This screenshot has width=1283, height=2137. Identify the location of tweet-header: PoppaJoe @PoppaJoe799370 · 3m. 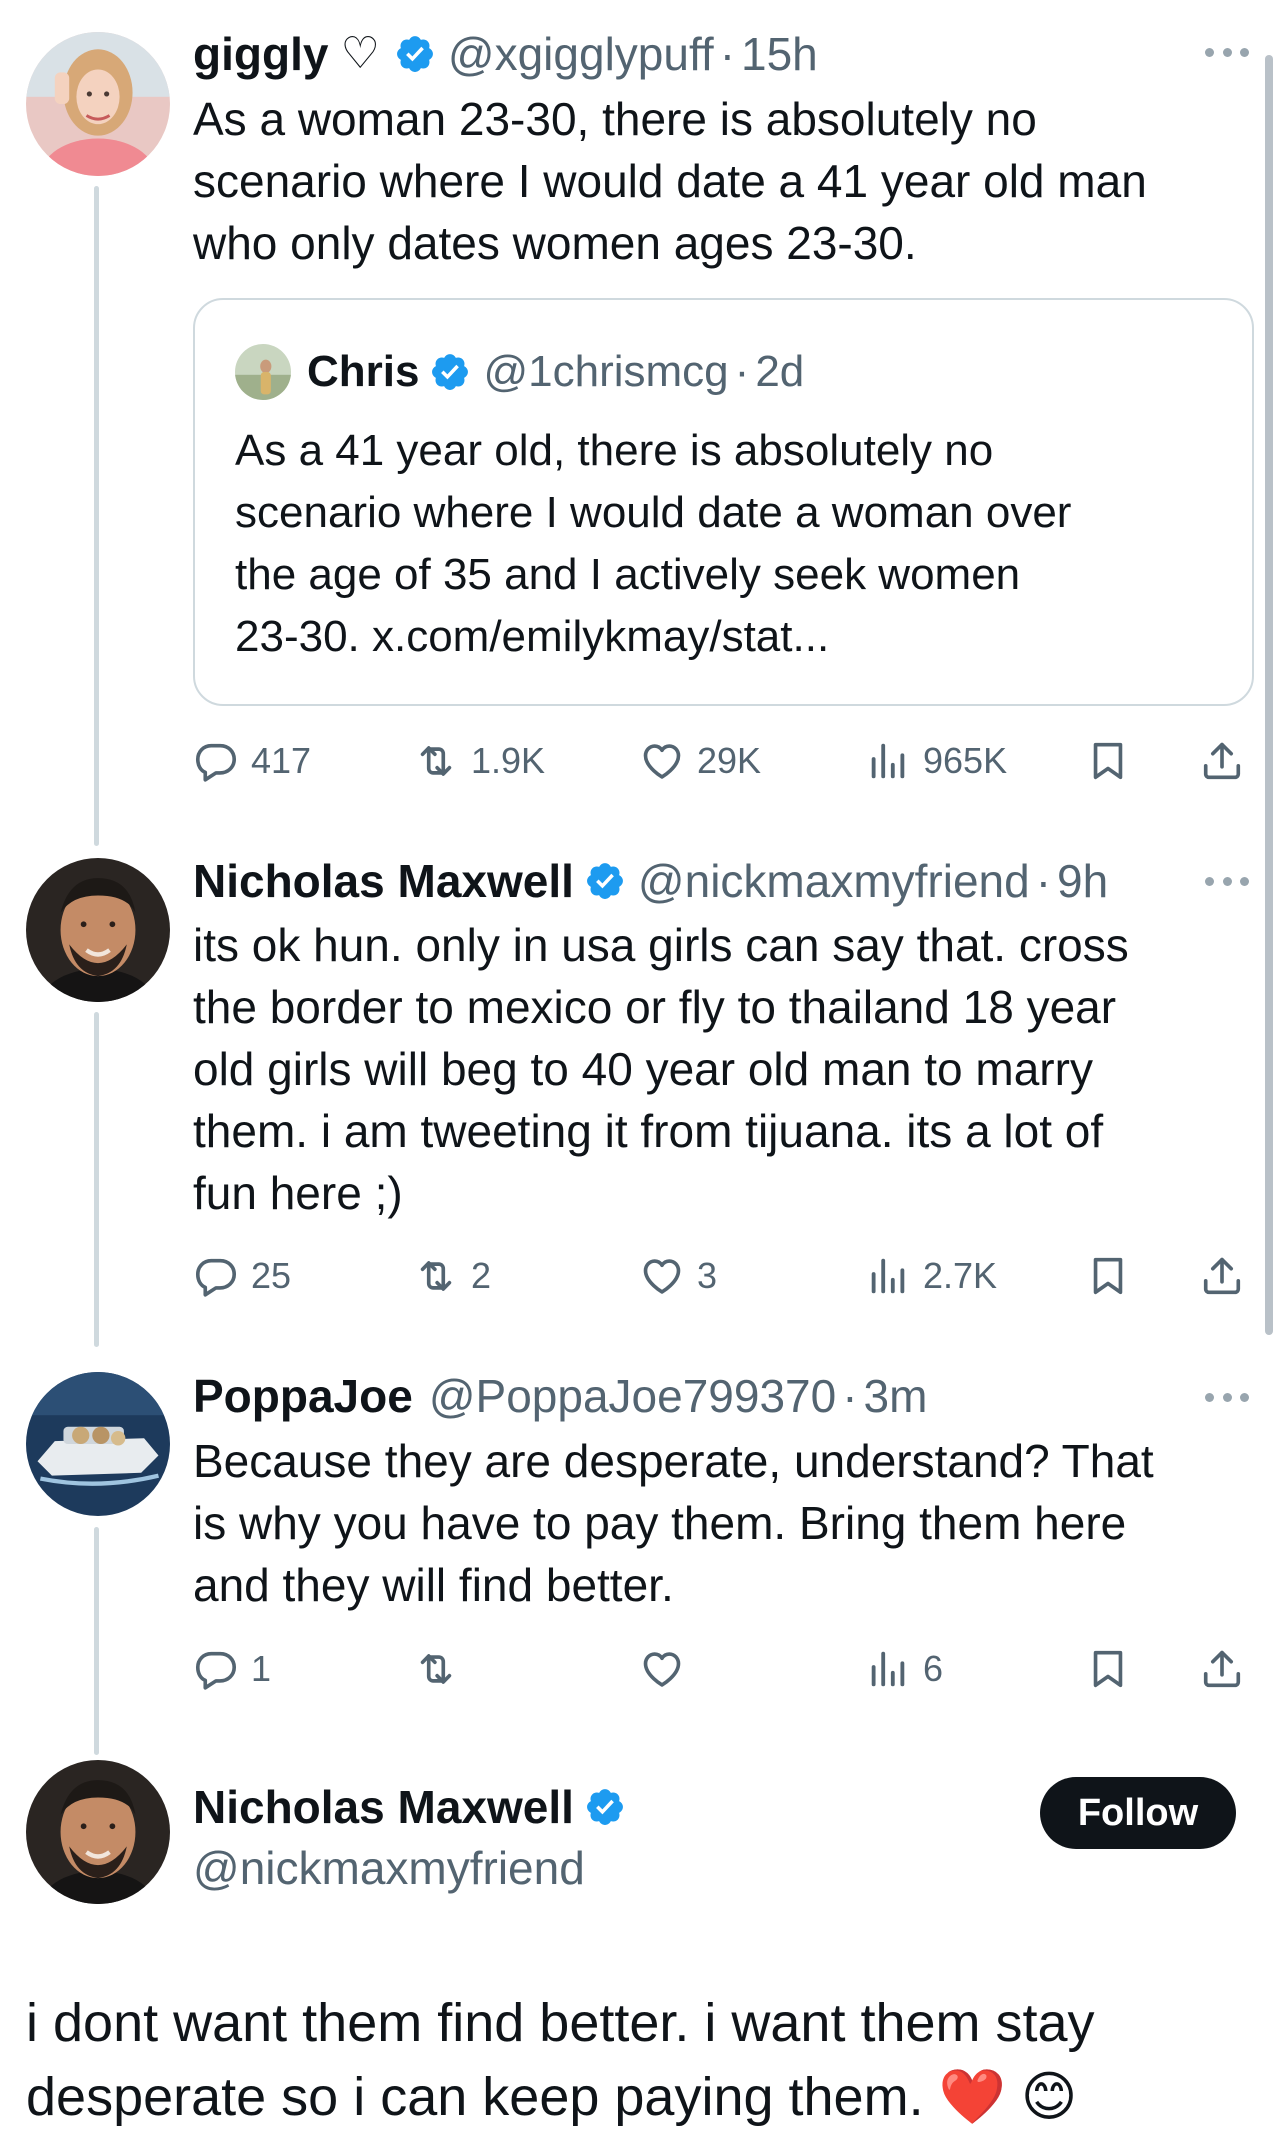
(693, 1396).